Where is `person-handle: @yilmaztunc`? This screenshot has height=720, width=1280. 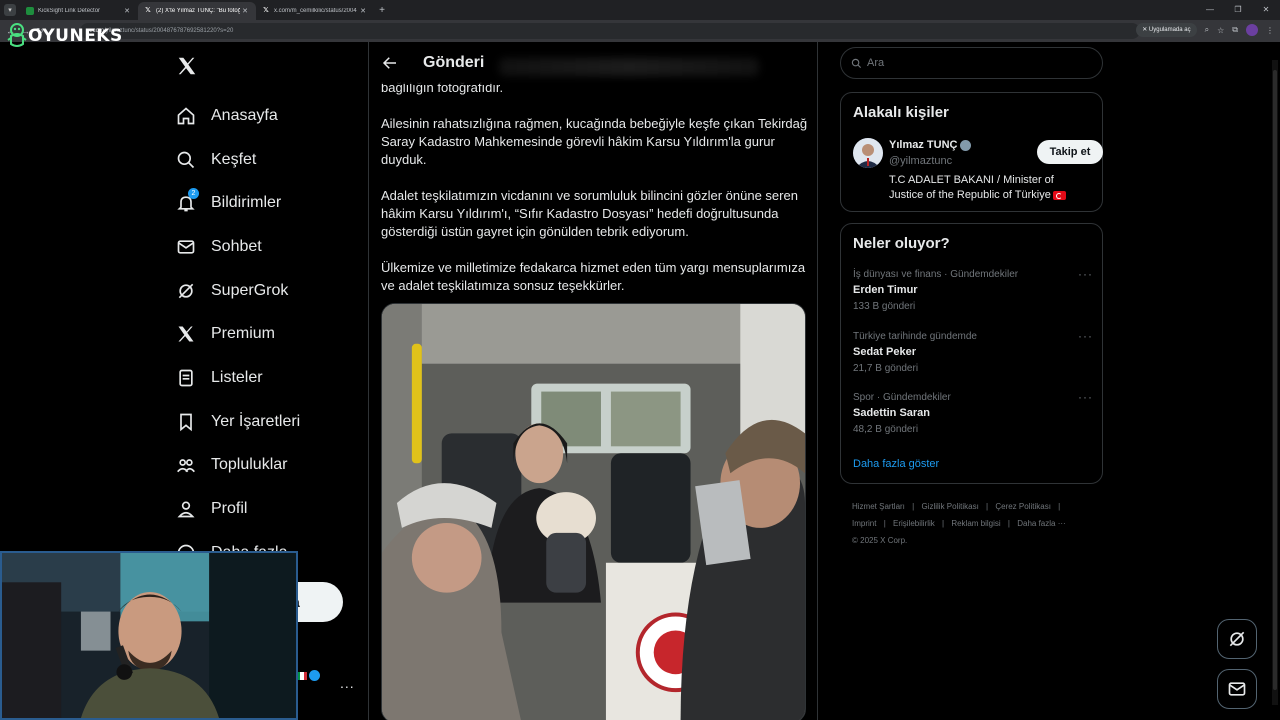
person-handle: @yilmaztunc is located at coordinates (921, 161).